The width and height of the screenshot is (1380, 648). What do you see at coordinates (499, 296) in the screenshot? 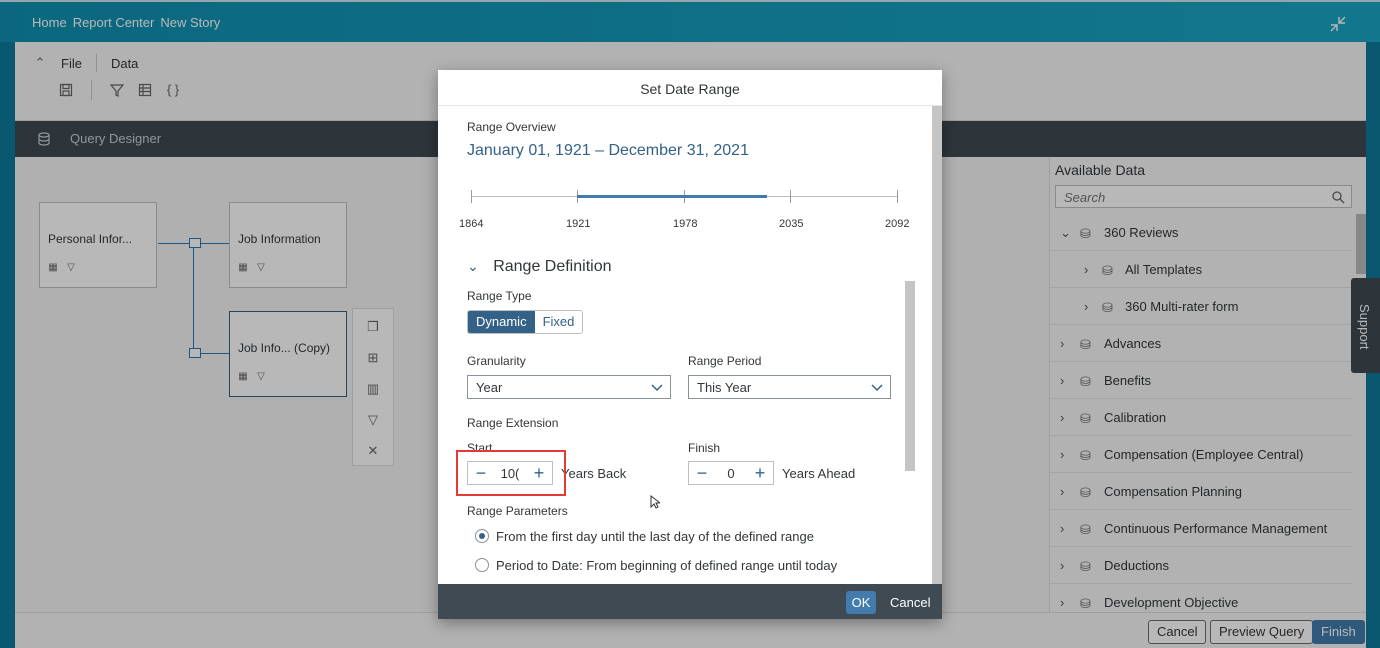
I see `range-type-label: Range Type` at bounding box center [499, 296].